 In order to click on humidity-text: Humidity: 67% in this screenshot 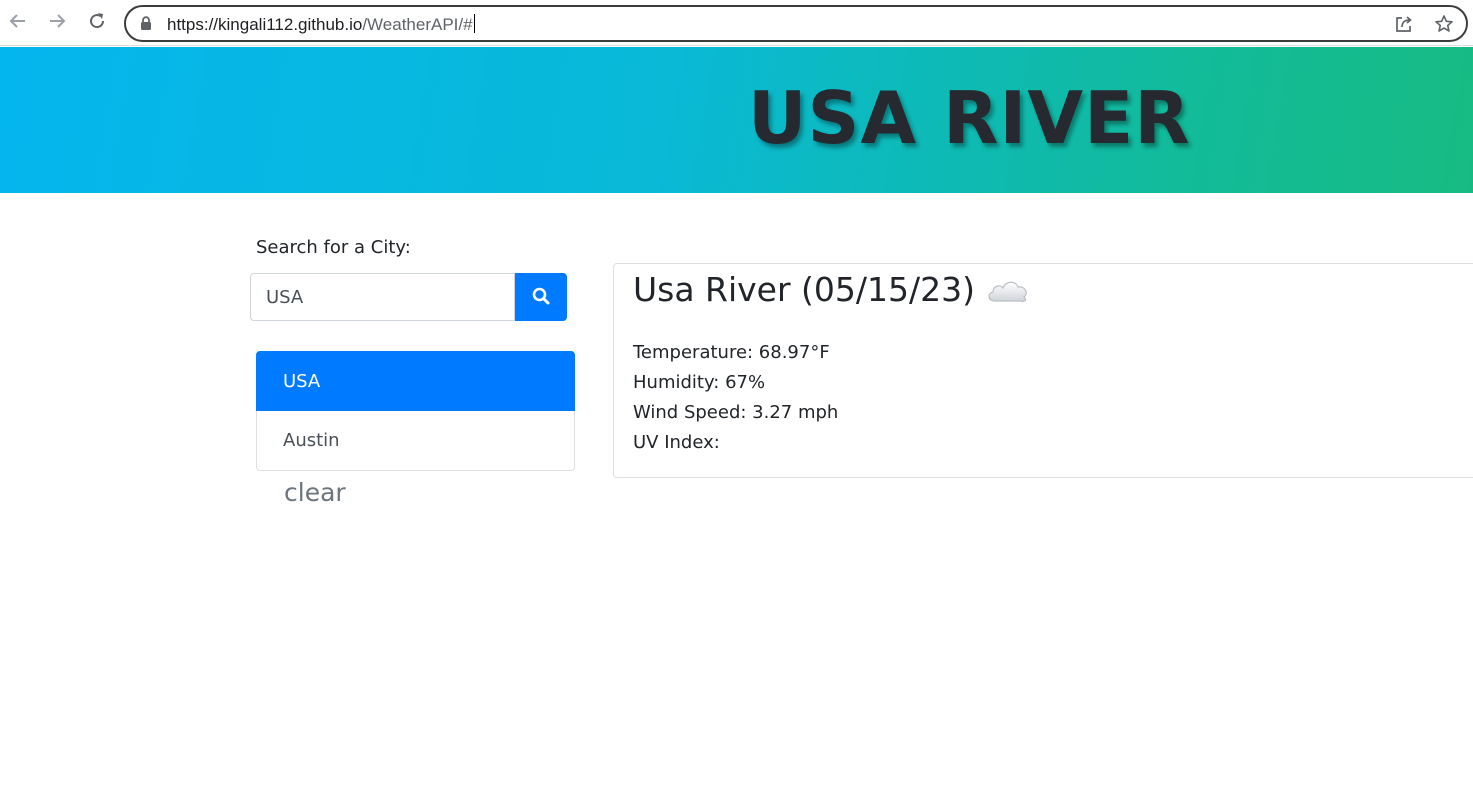, I will do `click(699, 382)`.